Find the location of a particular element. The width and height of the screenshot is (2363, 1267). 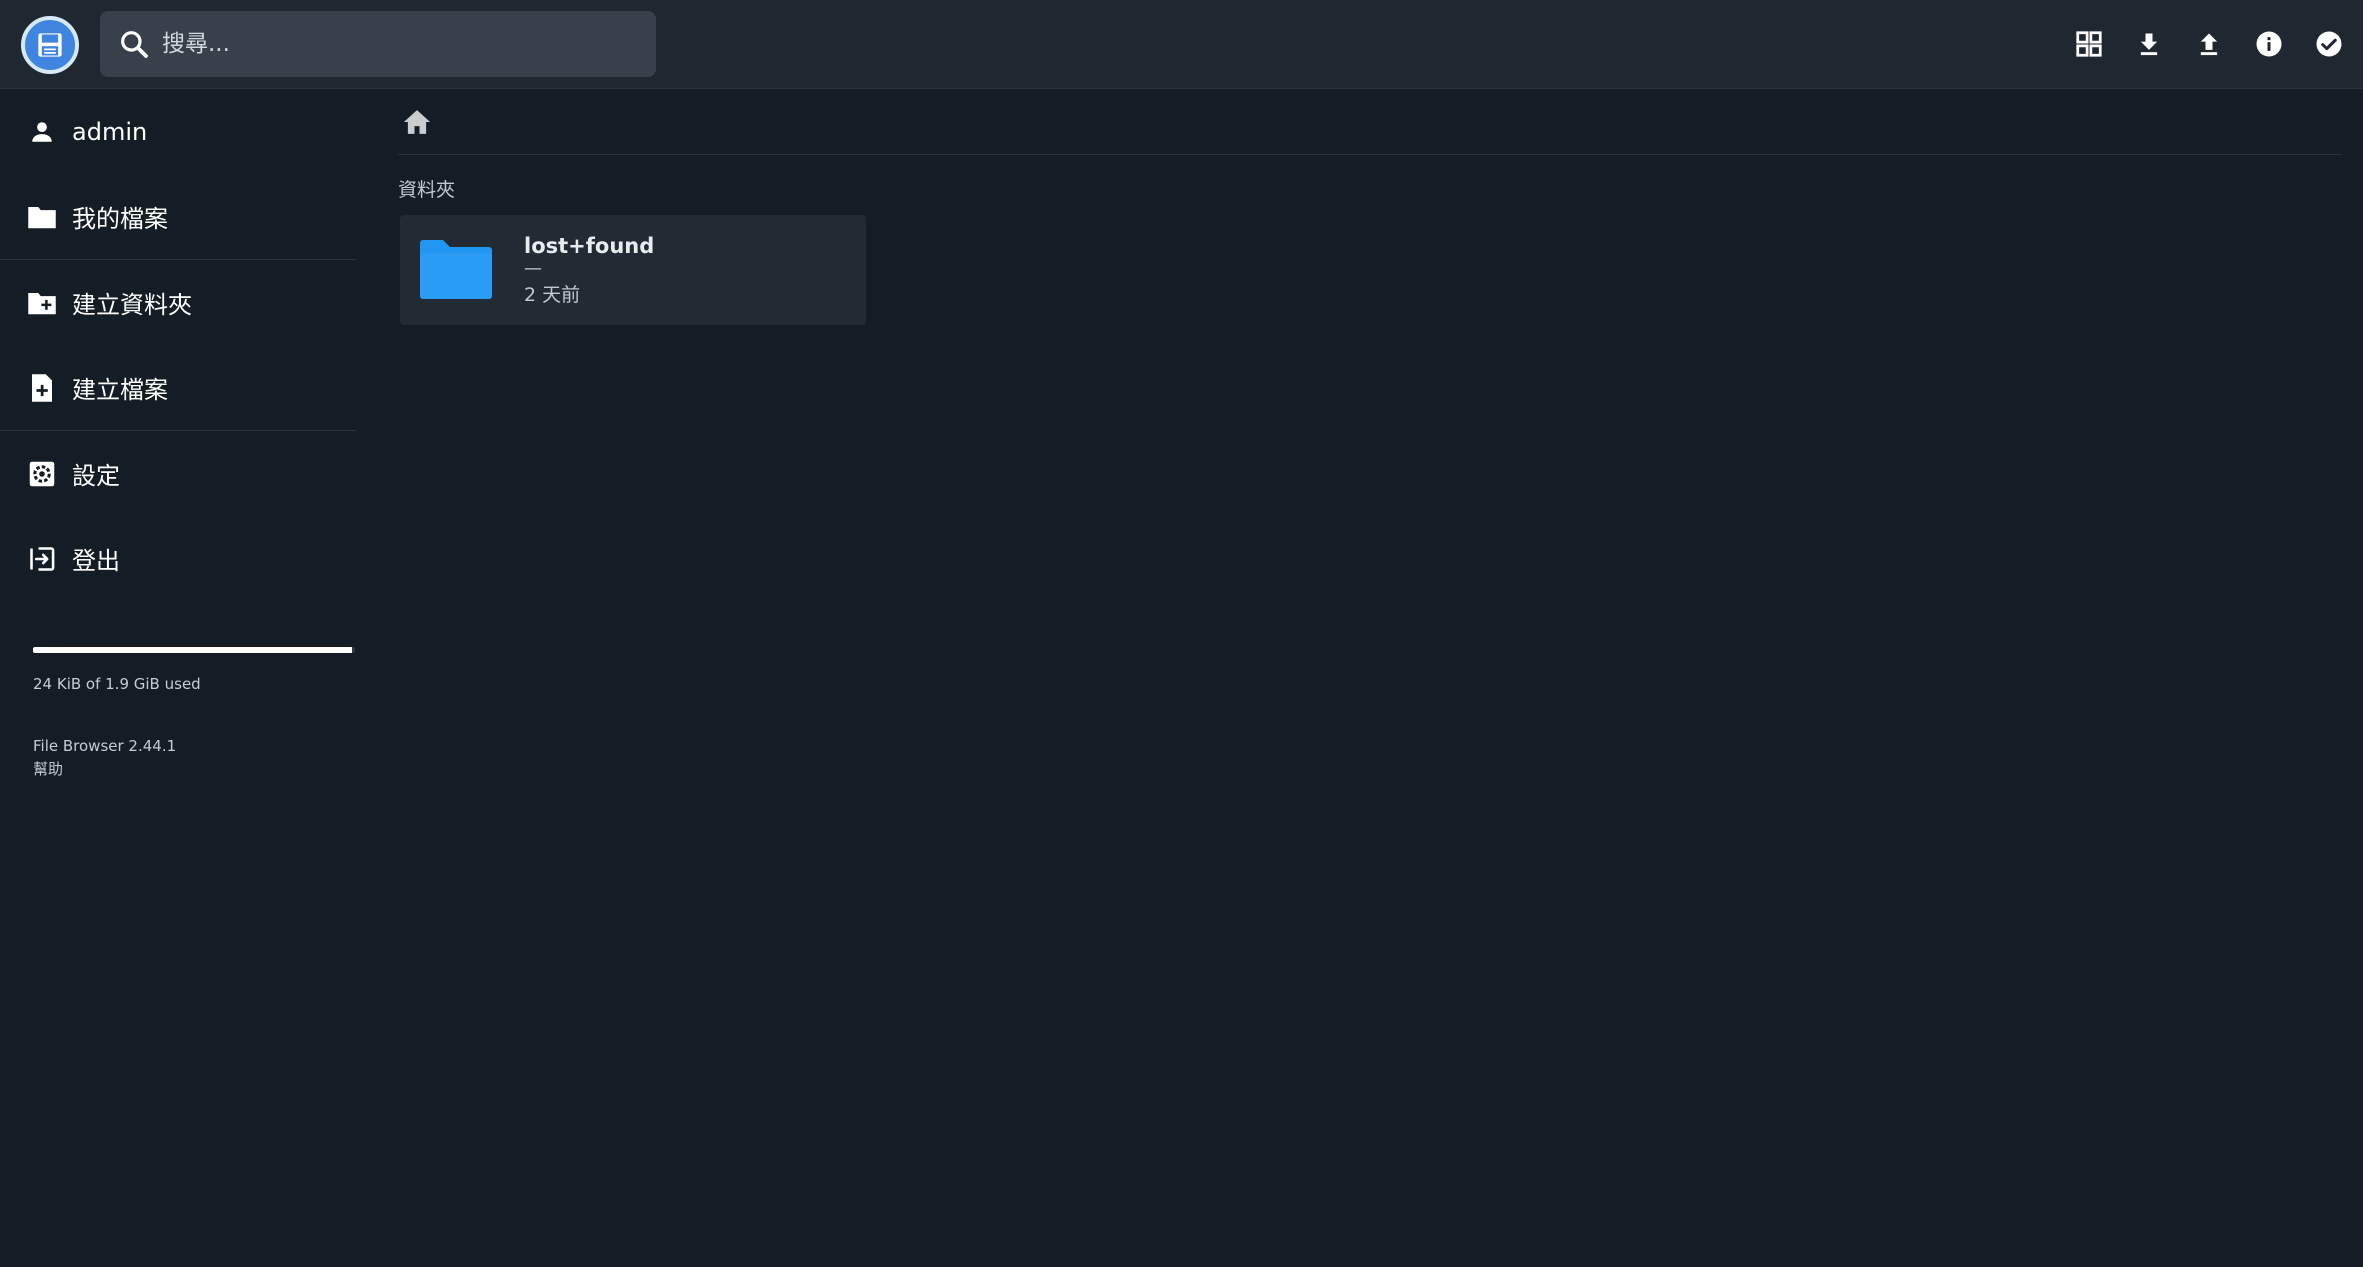

download-icon is located at coordinates (2149, 44).